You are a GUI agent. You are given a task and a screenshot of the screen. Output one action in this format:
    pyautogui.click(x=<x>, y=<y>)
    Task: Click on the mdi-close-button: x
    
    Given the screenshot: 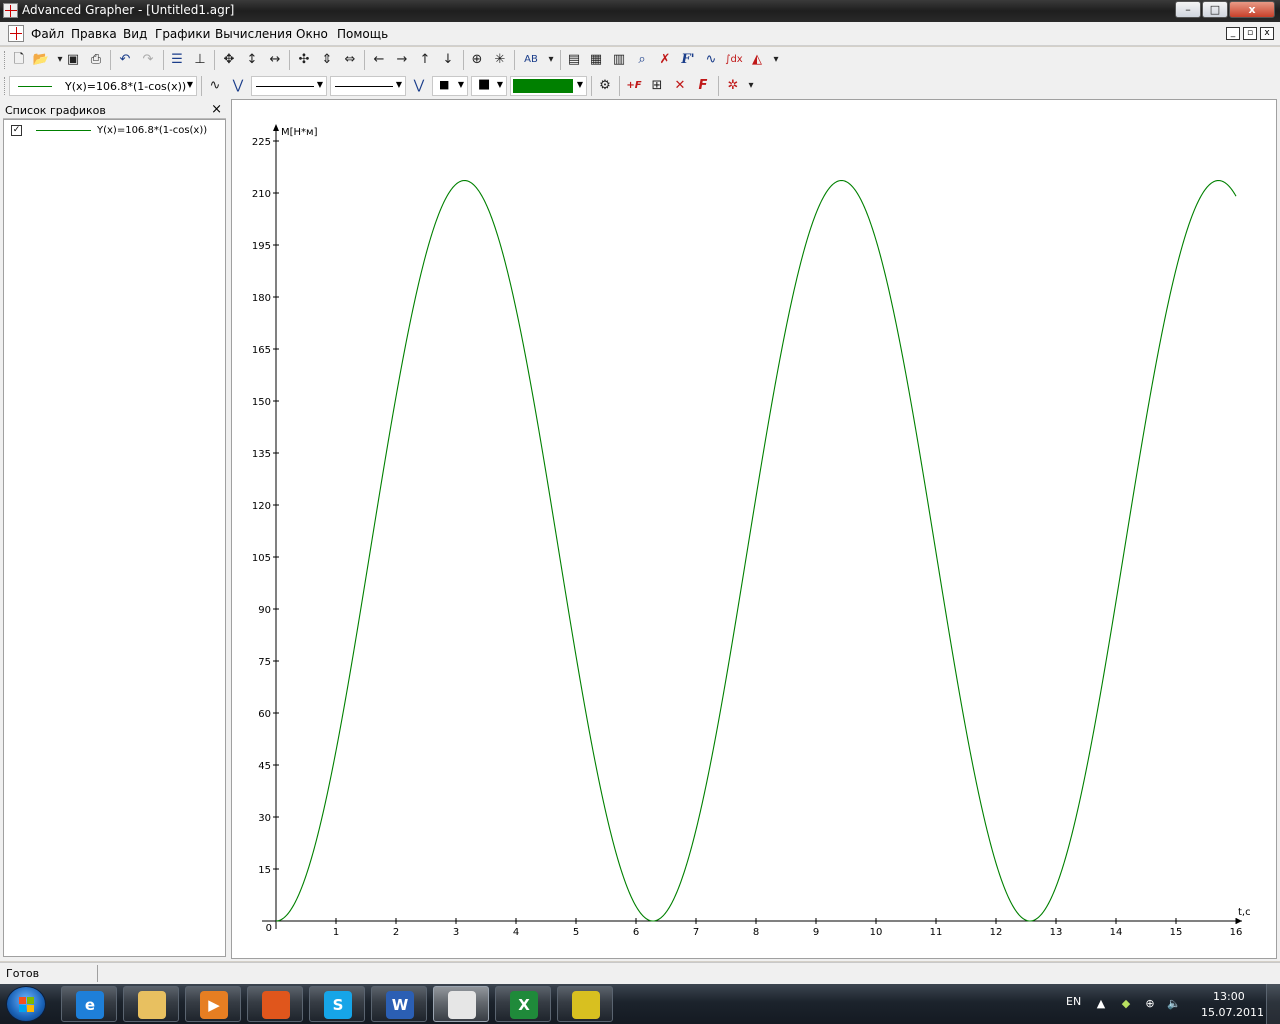 What is the action you would take?
    pyautogui.click(x=1267, y=33)
    